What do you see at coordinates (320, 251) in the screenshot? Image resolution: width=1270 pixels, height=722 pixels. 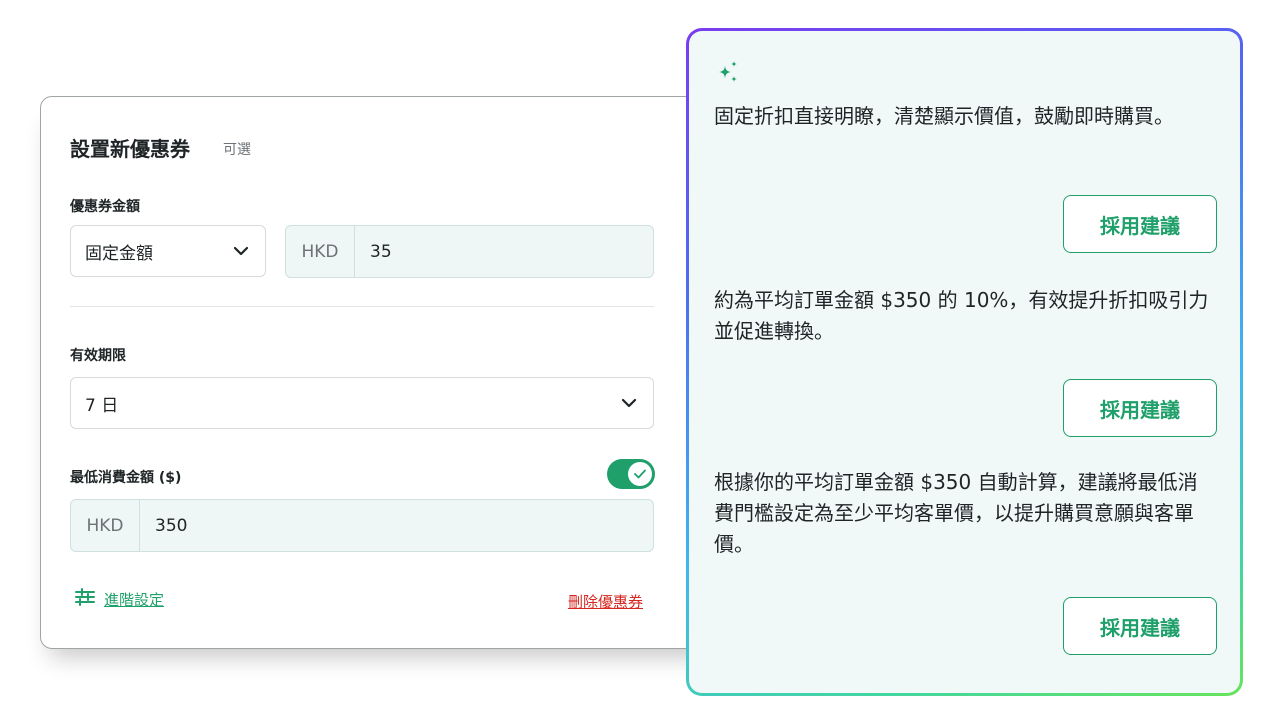 I see `currency-prefix: HKD` at bounding box center [320, 251].